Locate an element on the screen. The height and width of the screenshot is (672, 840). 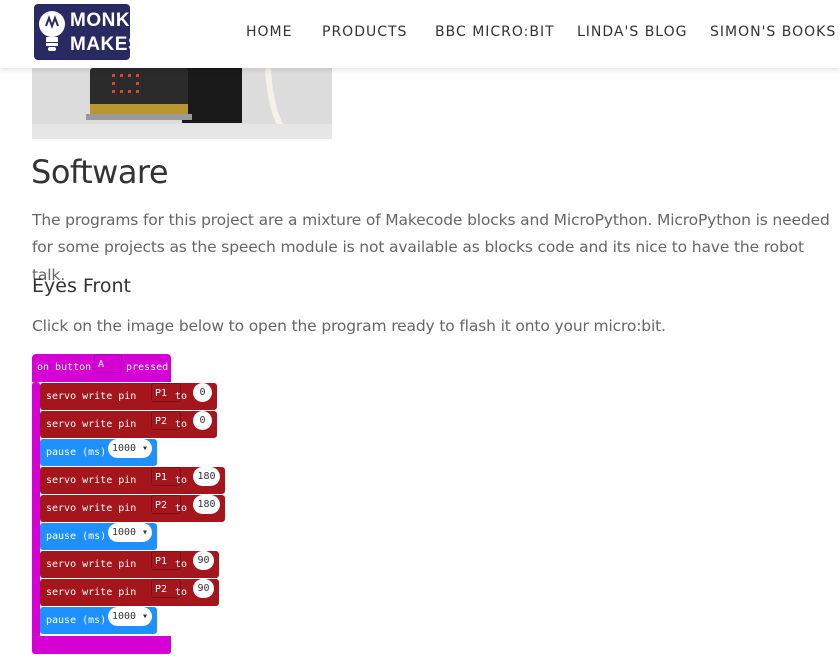
event-suffix: pressed is located at coordinates (147, 367).